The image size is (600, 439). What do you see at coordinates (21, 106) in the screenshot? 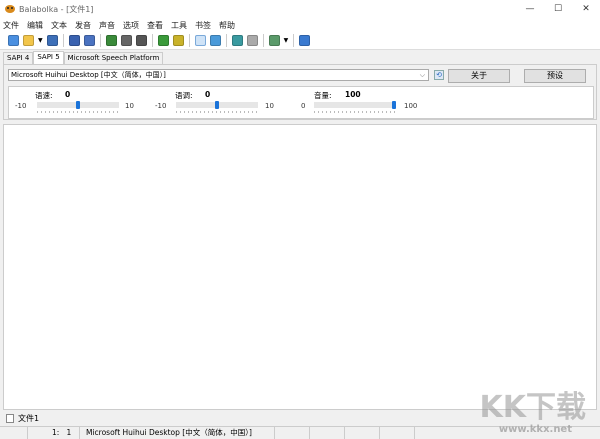
I see `rate-min: -10` at bounding box center [21, 106].